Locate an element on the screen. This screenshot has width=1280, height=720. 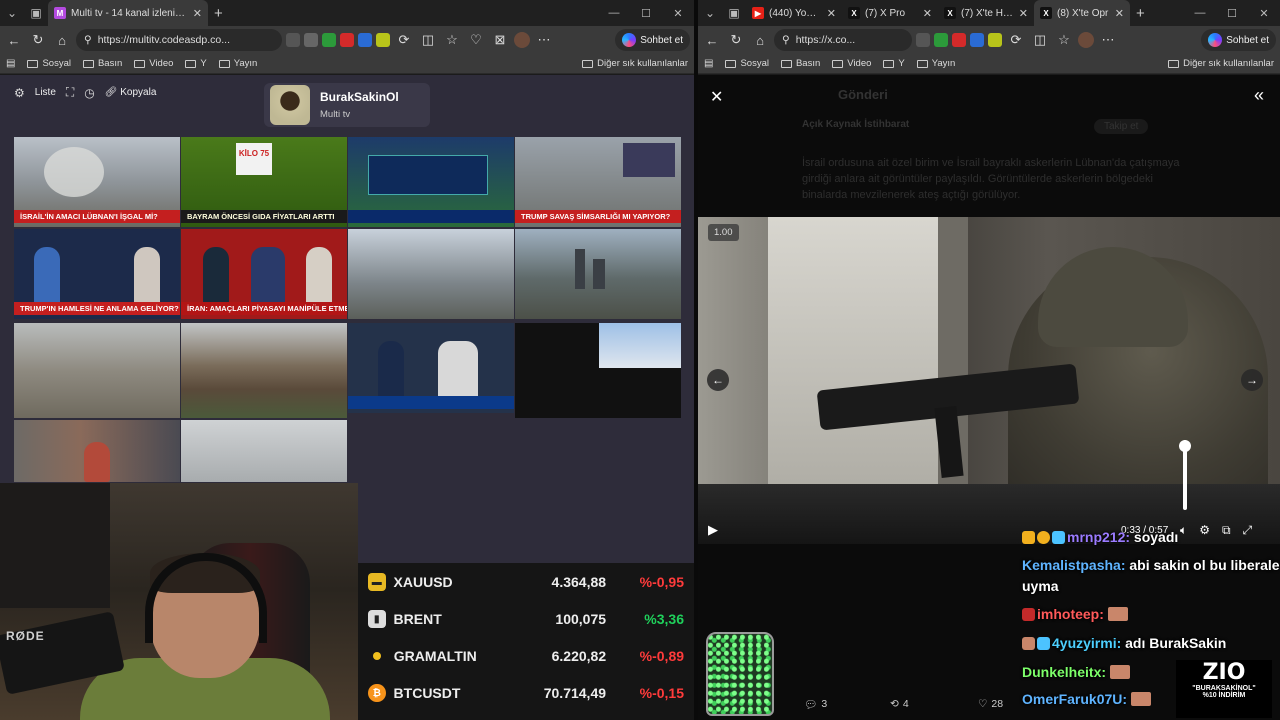
tab-x-opr: X (8) X'te Opr ✕ is located at coordinates (1082, 13).